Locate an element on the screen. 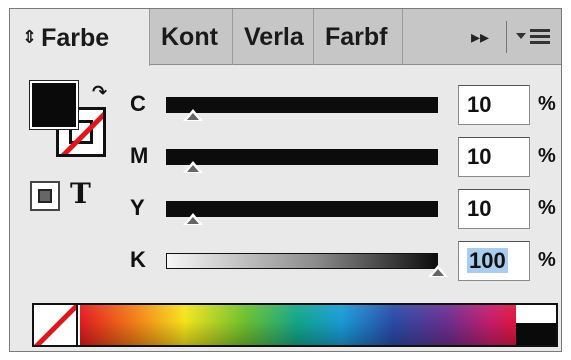  channel-label: K is located at coordinates (138, 259).